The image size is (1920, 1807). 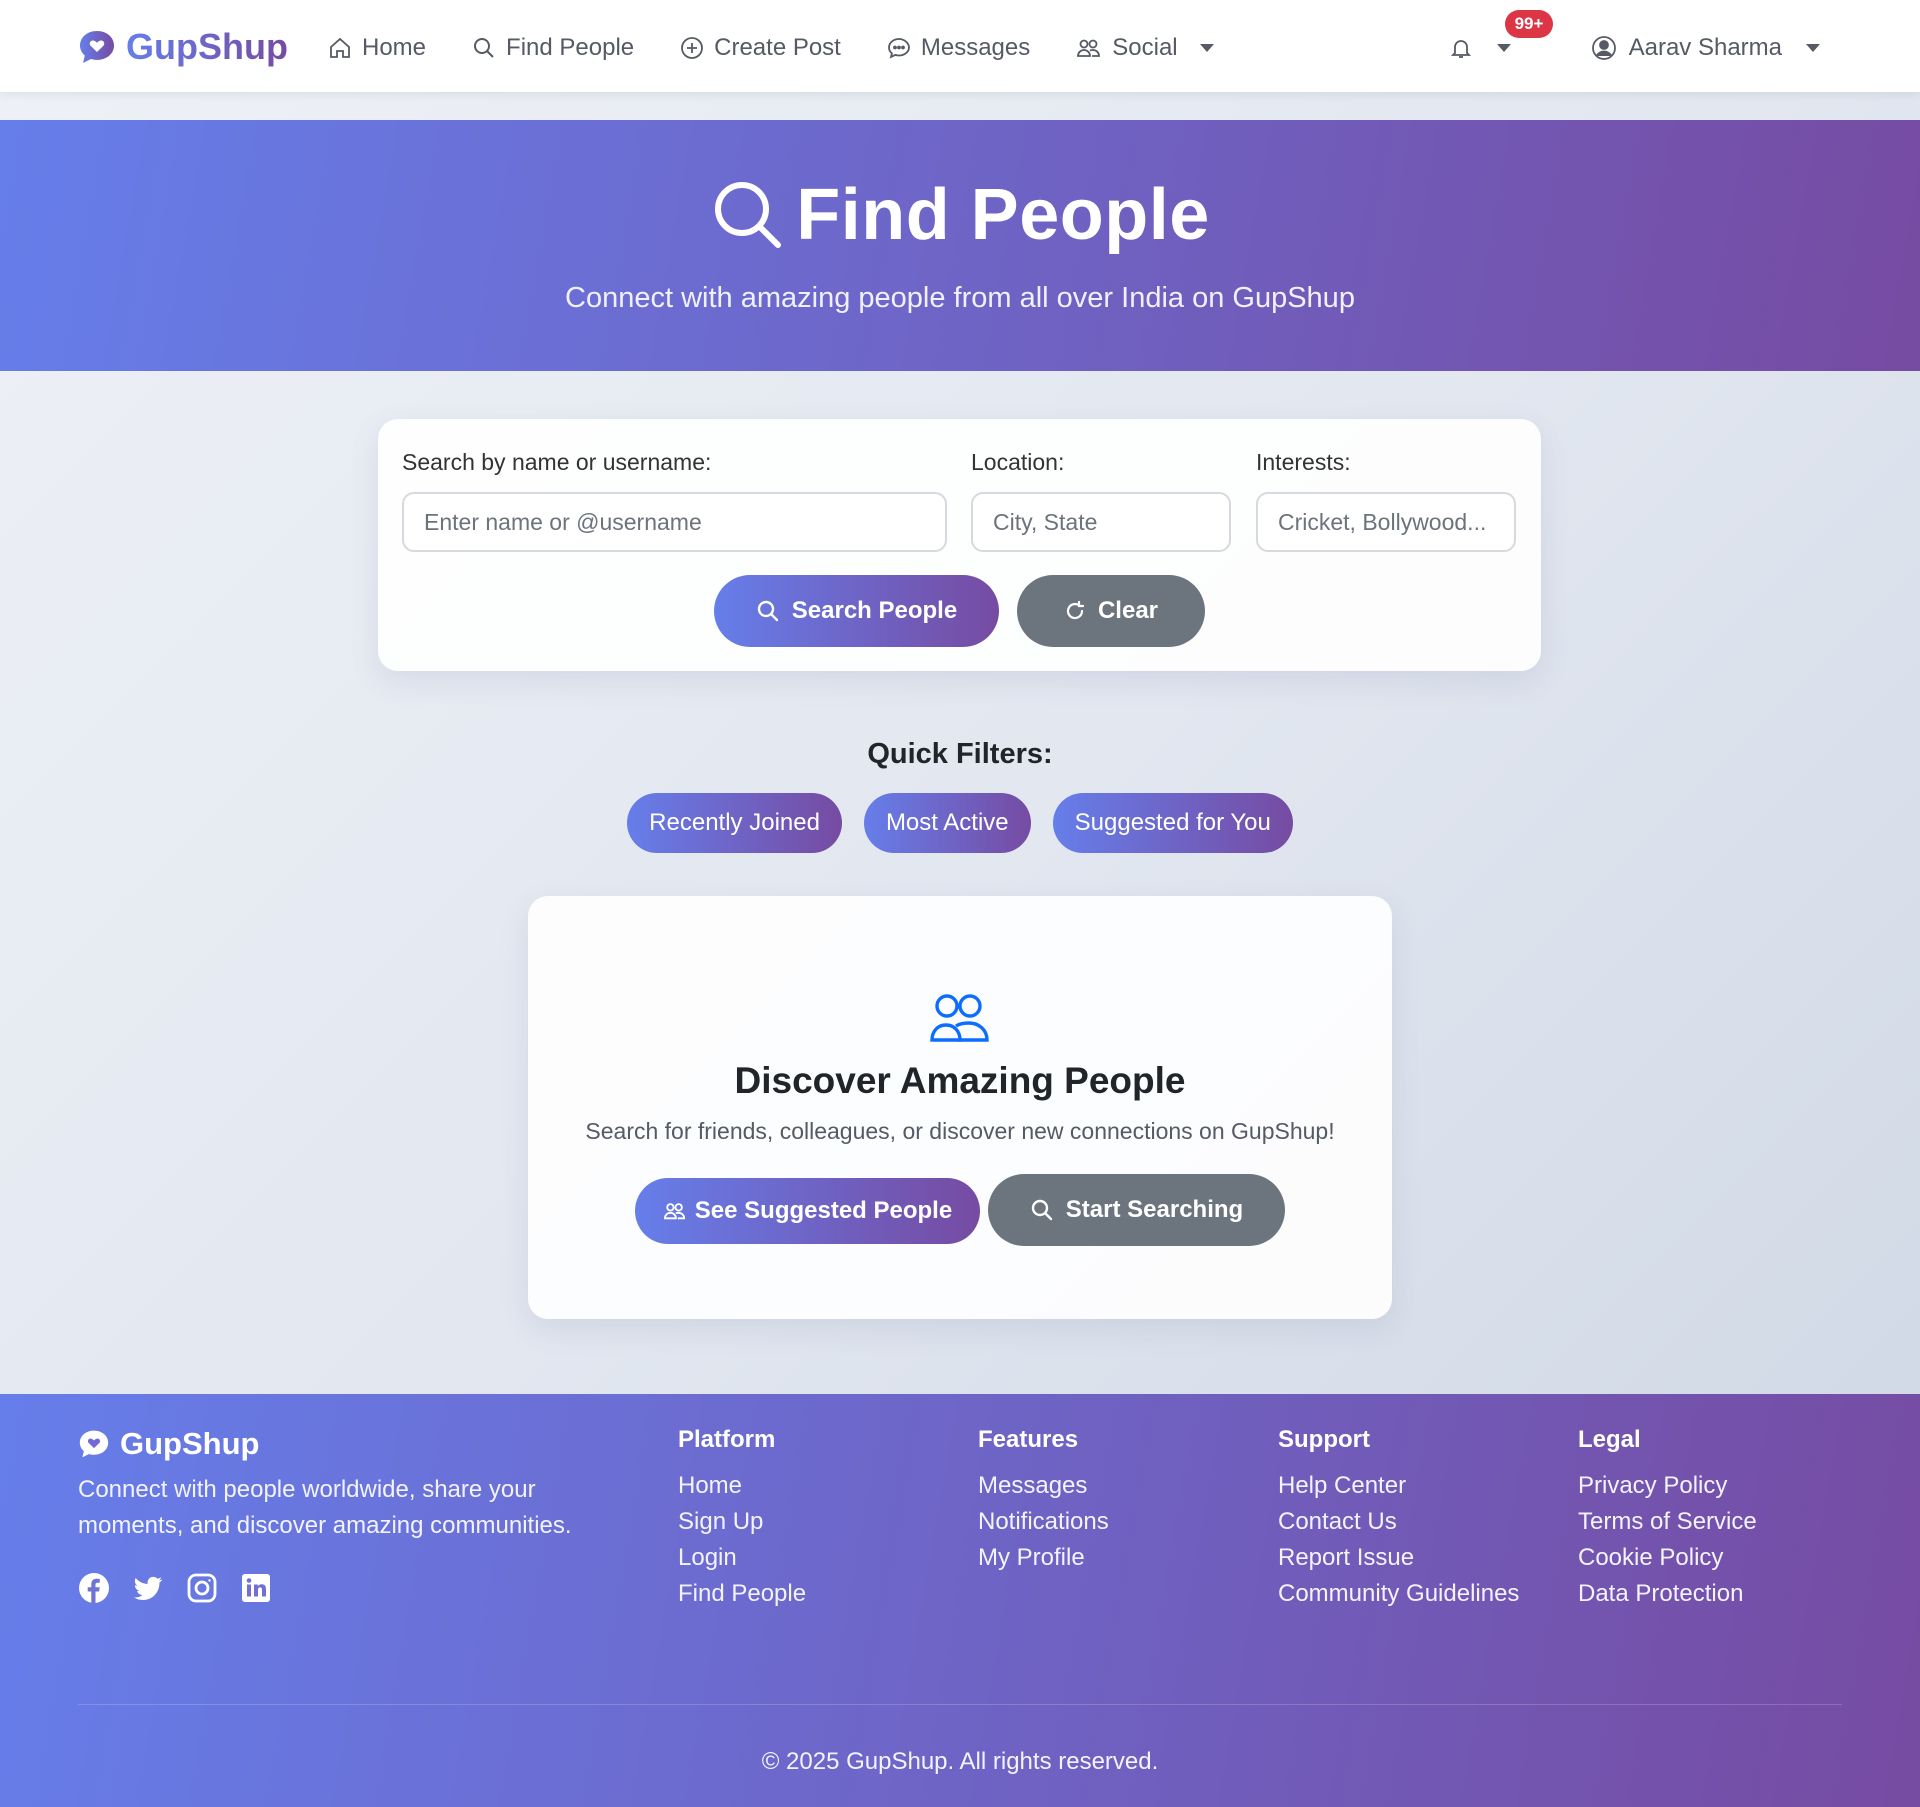 I want to click on name-field-group: Search by name or username:, so click(x=674, y=500).